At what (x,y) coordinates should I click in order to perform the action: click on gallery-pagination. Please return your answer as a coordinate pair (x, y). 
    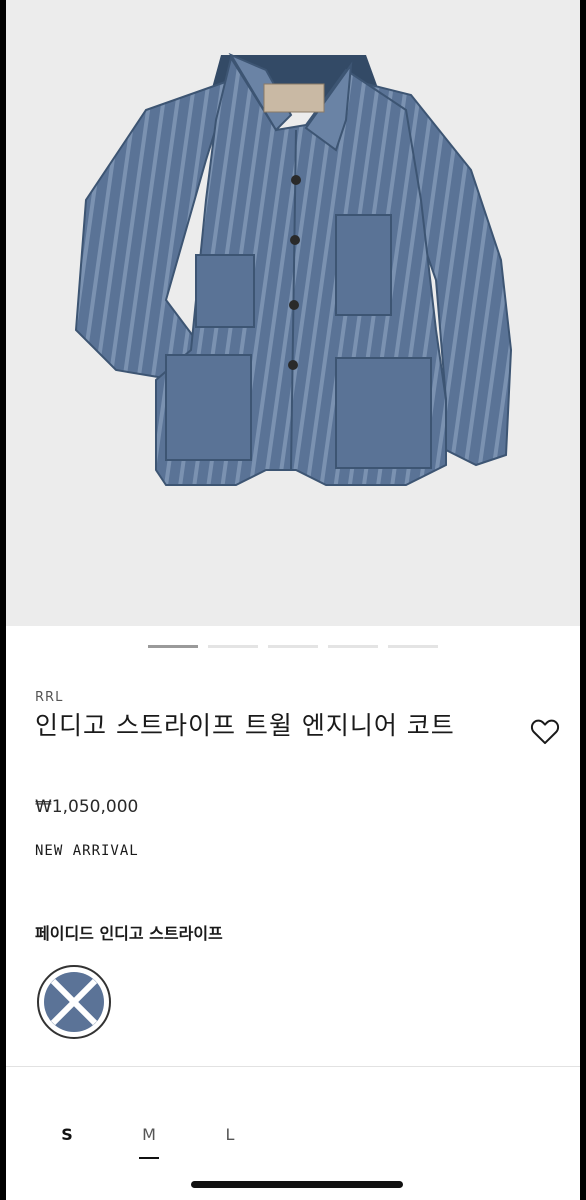
    Looking at the image, I should click on (293, 646).